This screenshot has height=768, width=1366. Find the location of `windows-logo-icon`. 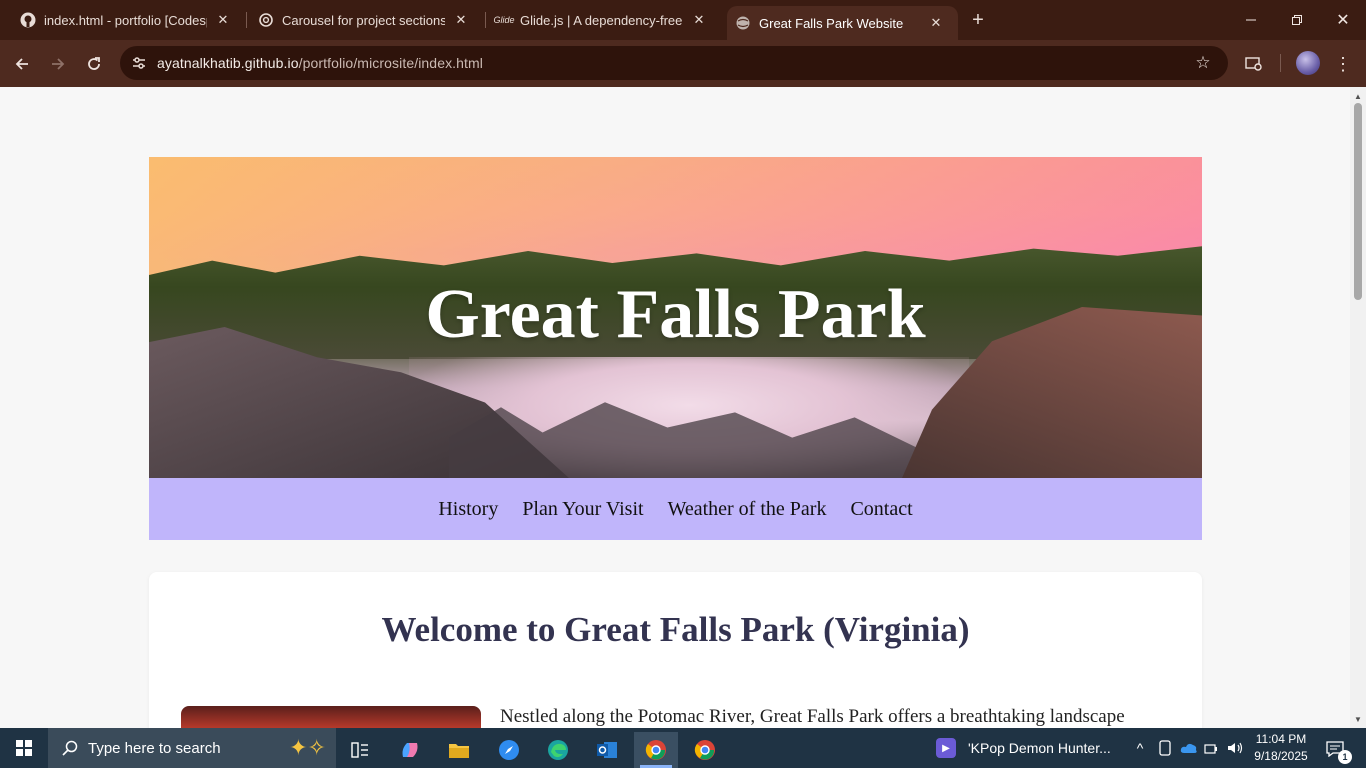

windows-logo-icon is located at coordinates (24, 748).